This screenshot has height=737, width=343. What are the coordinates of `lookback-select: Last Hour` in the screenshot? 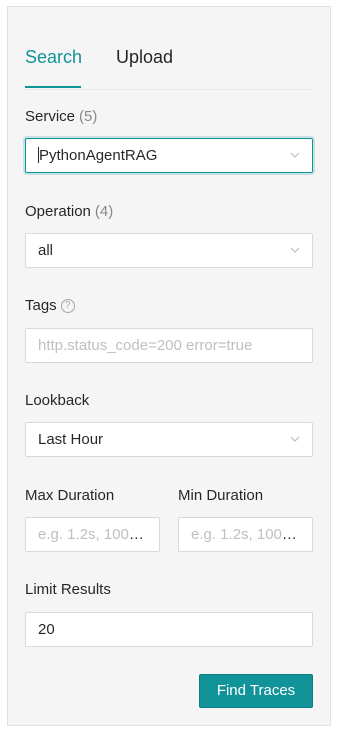 It's located at (169, 439).